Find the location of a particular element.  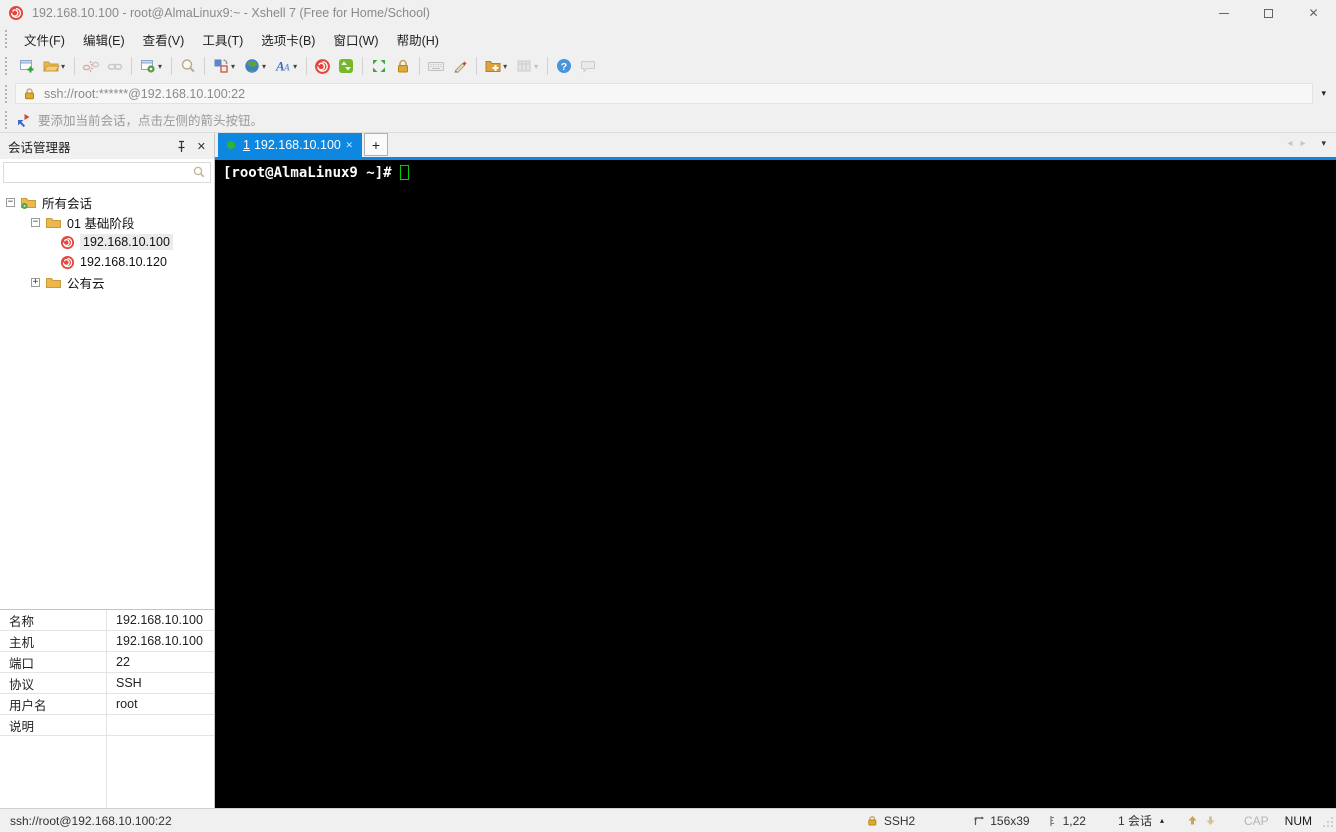

fullscreen-button is located at coordinates (379, 66).